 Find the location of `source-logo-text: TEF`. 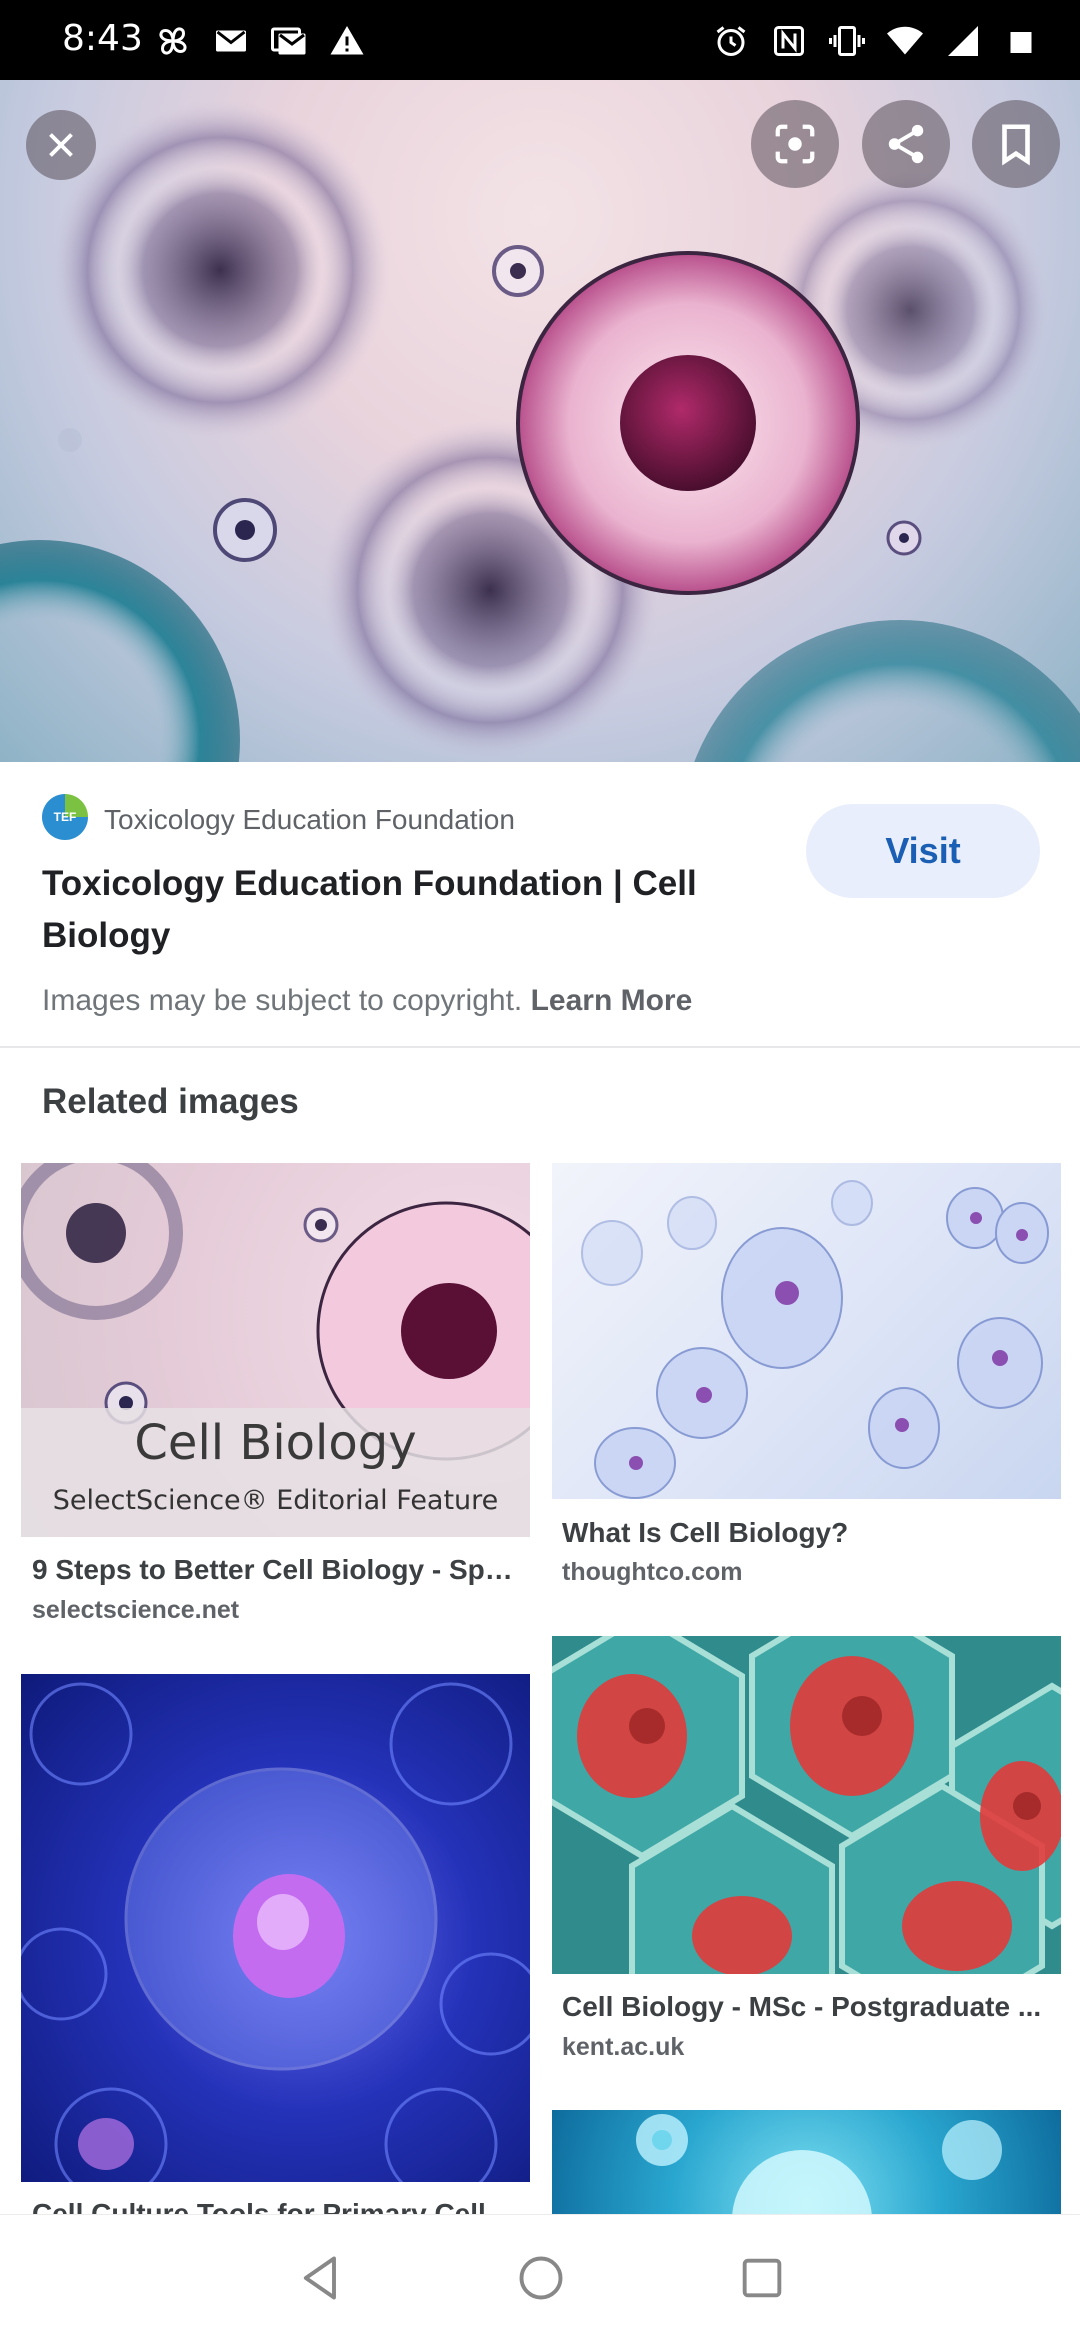

source-logo-text: TEF is located at coordinates (65, 817).